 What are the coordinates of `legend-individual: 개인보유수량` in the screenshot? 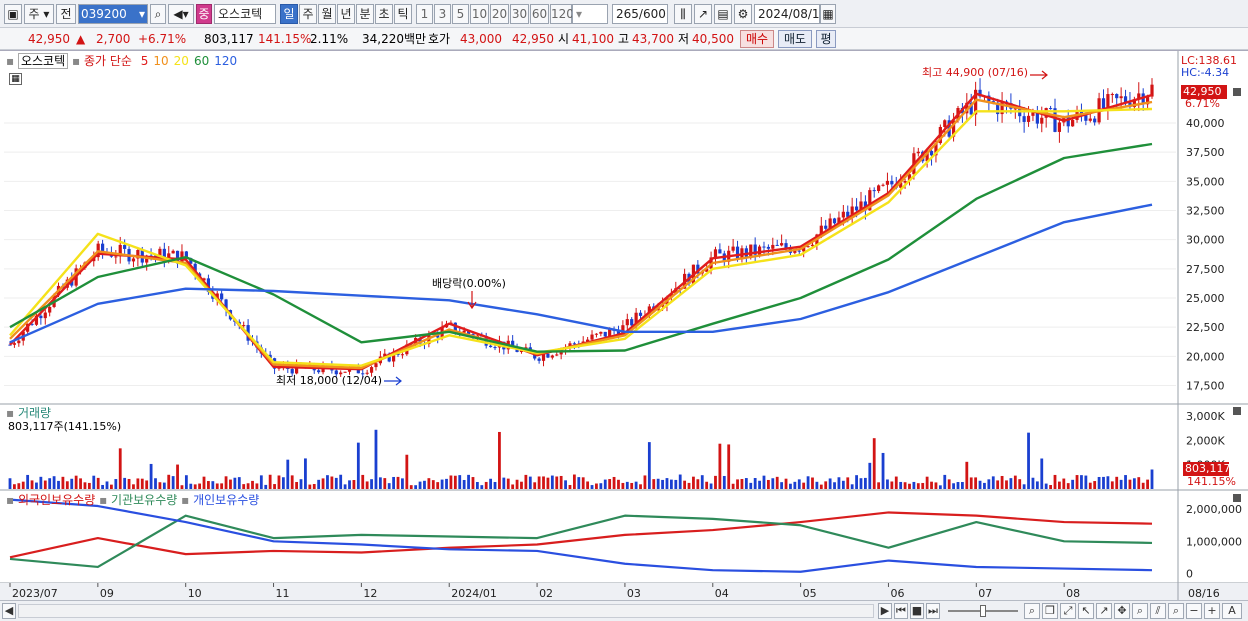 It's located at (226, 500).